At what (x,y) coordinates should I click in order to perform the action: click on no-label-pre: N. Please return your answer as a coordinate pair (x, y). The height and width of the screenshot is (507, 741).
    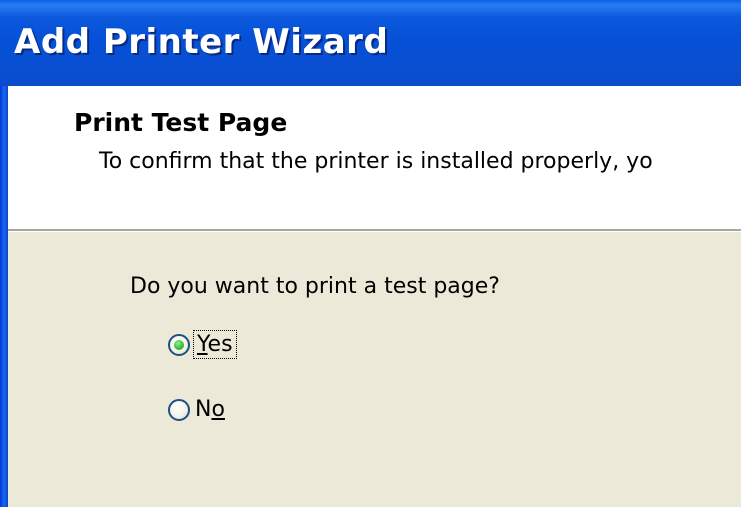
    Looking at the image, I should click on (203, 409).